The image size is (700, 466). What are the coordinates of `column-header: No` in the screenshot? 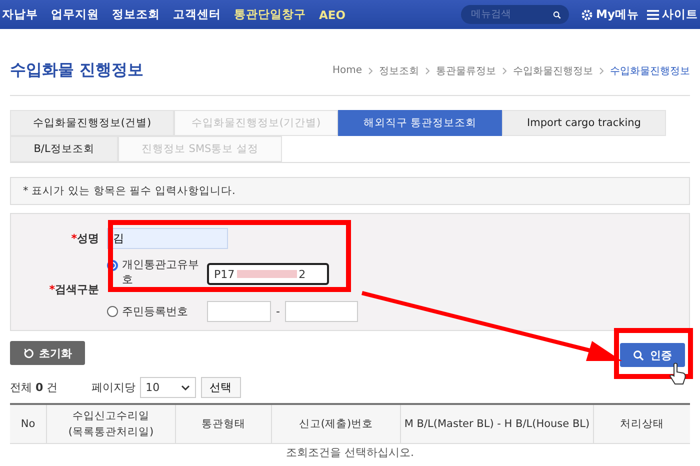 It's located at (28, 424).